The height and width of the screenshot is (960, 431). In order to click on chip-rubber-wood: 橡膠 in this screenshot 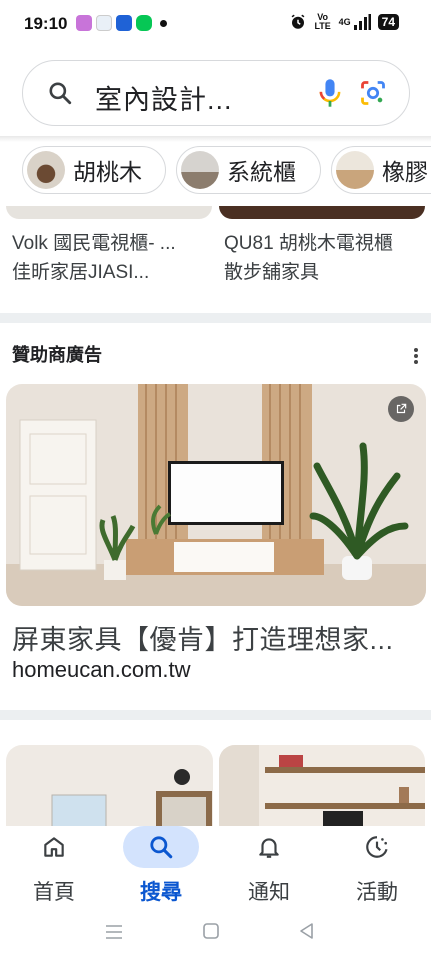, I will do `click(381, 170)`.